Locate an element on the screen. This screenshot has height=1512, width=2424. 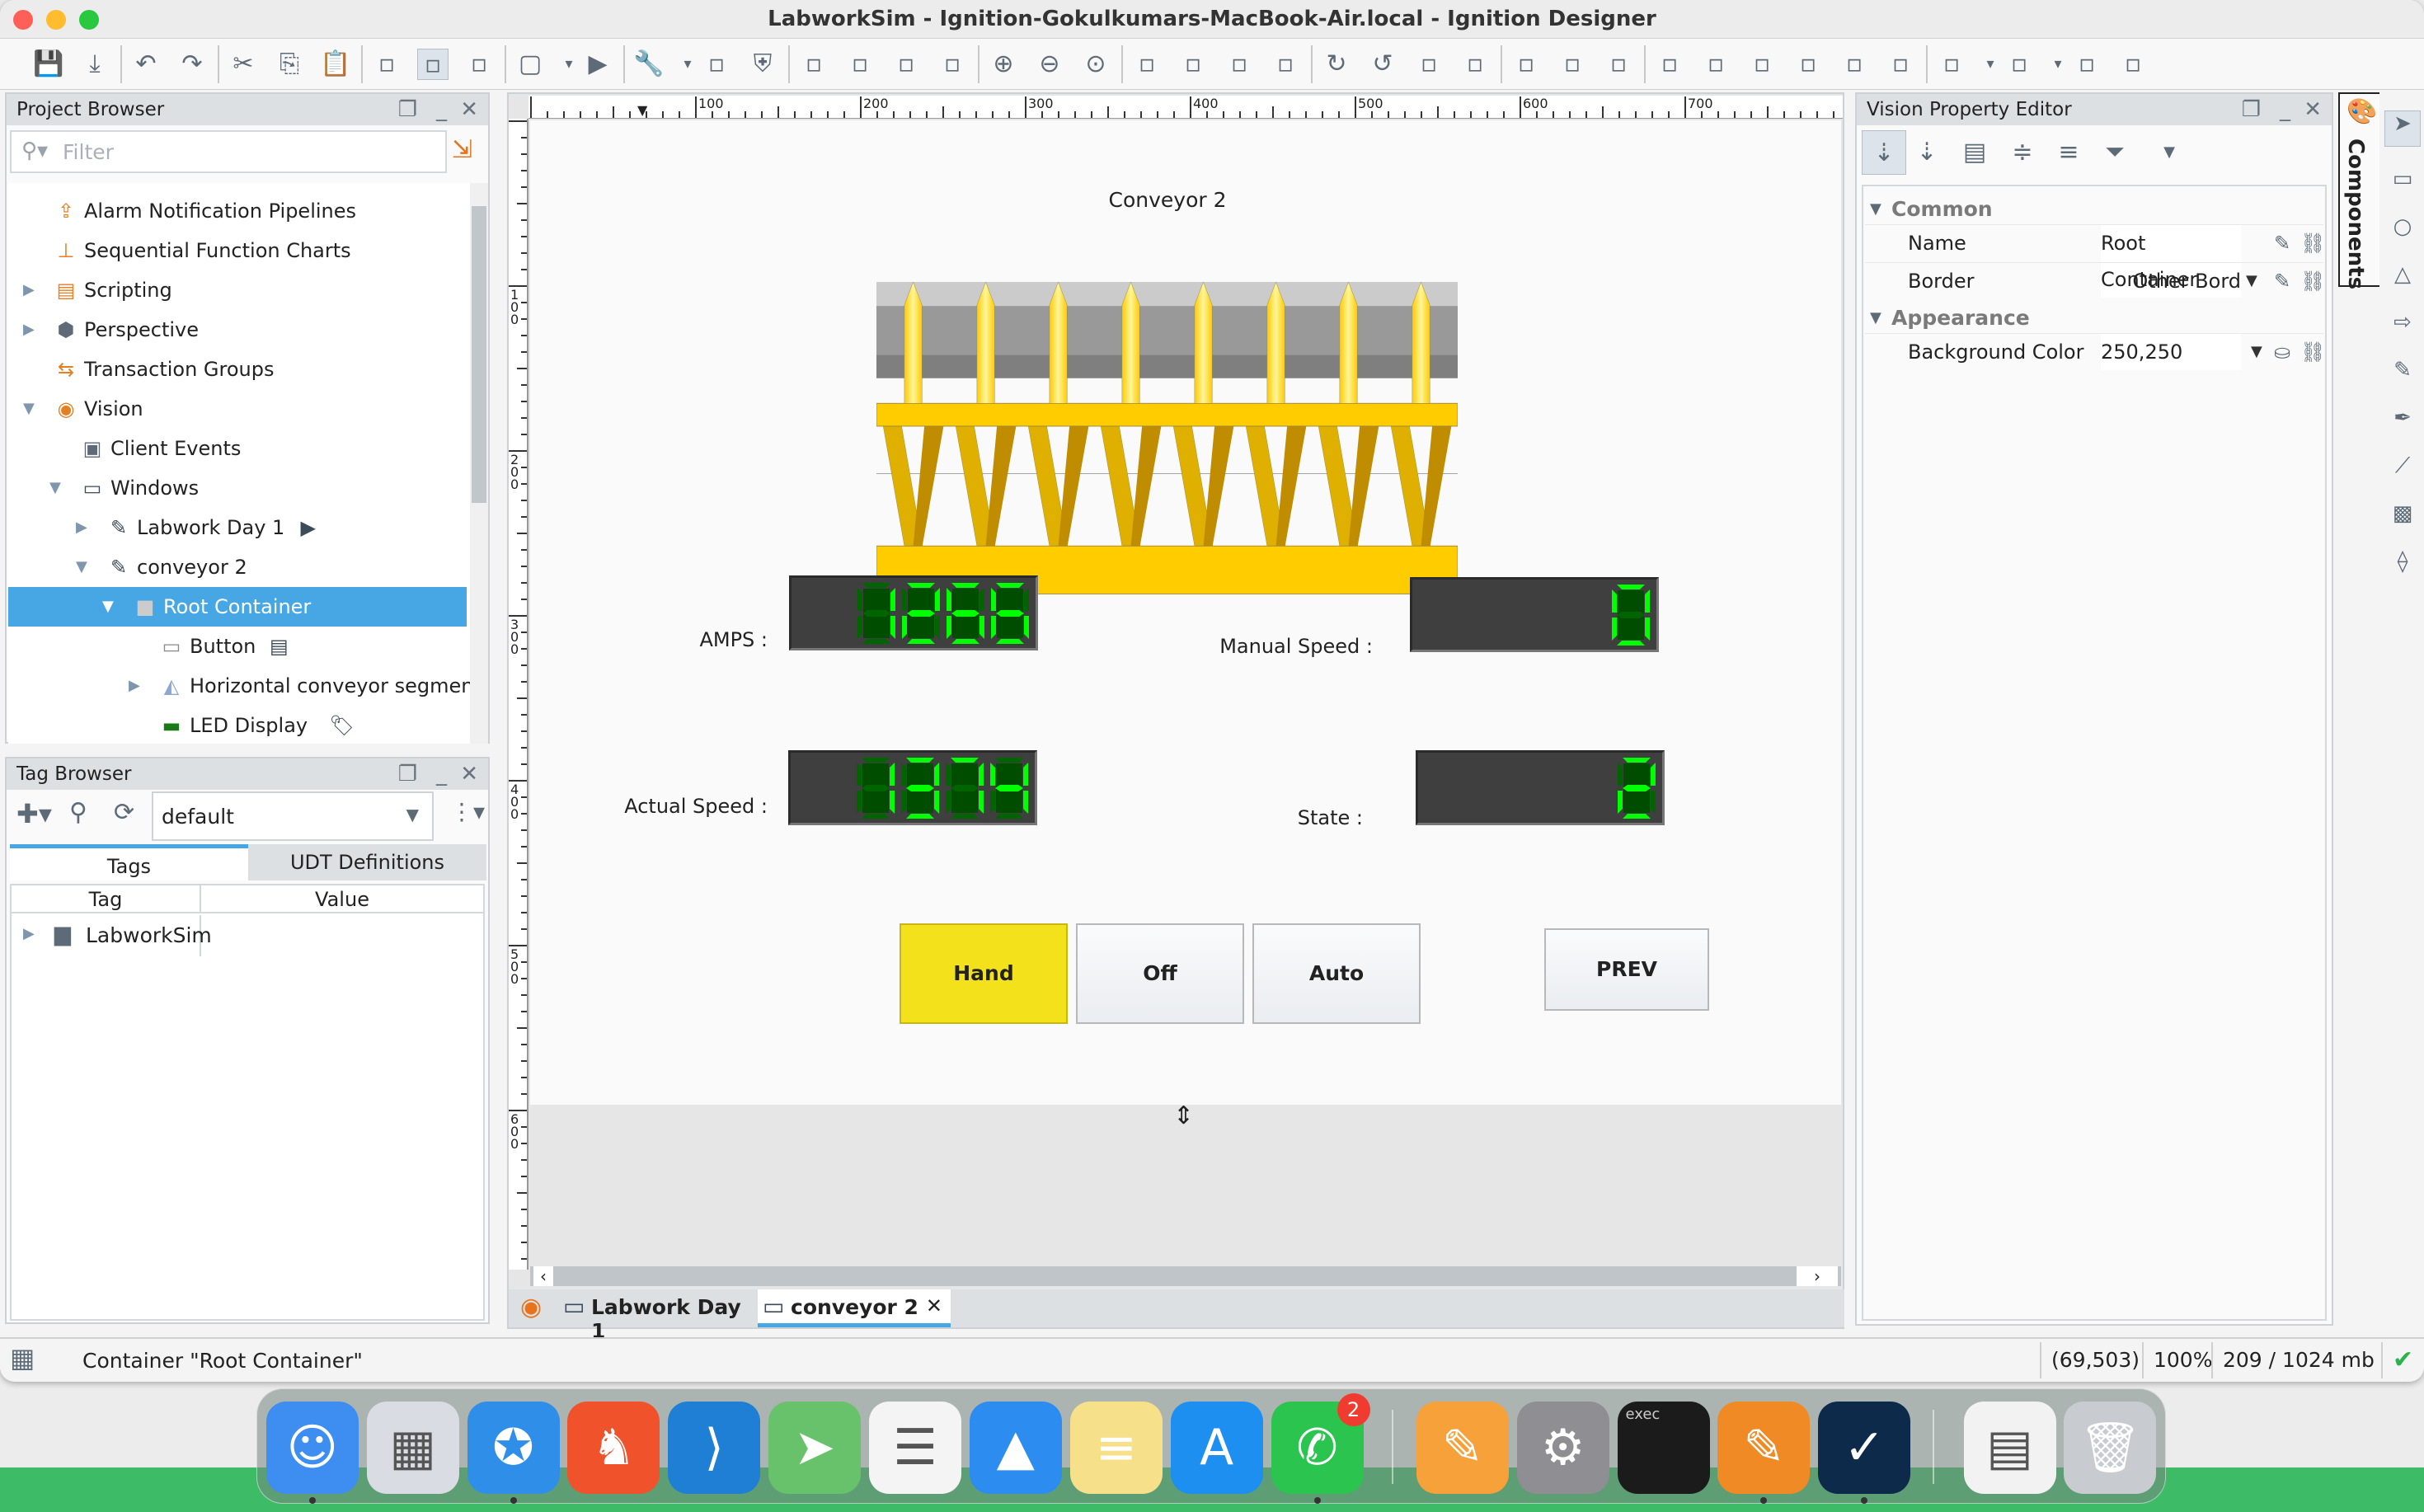
select-tool-icon: ➤ is located at coordinates (2402, 129).